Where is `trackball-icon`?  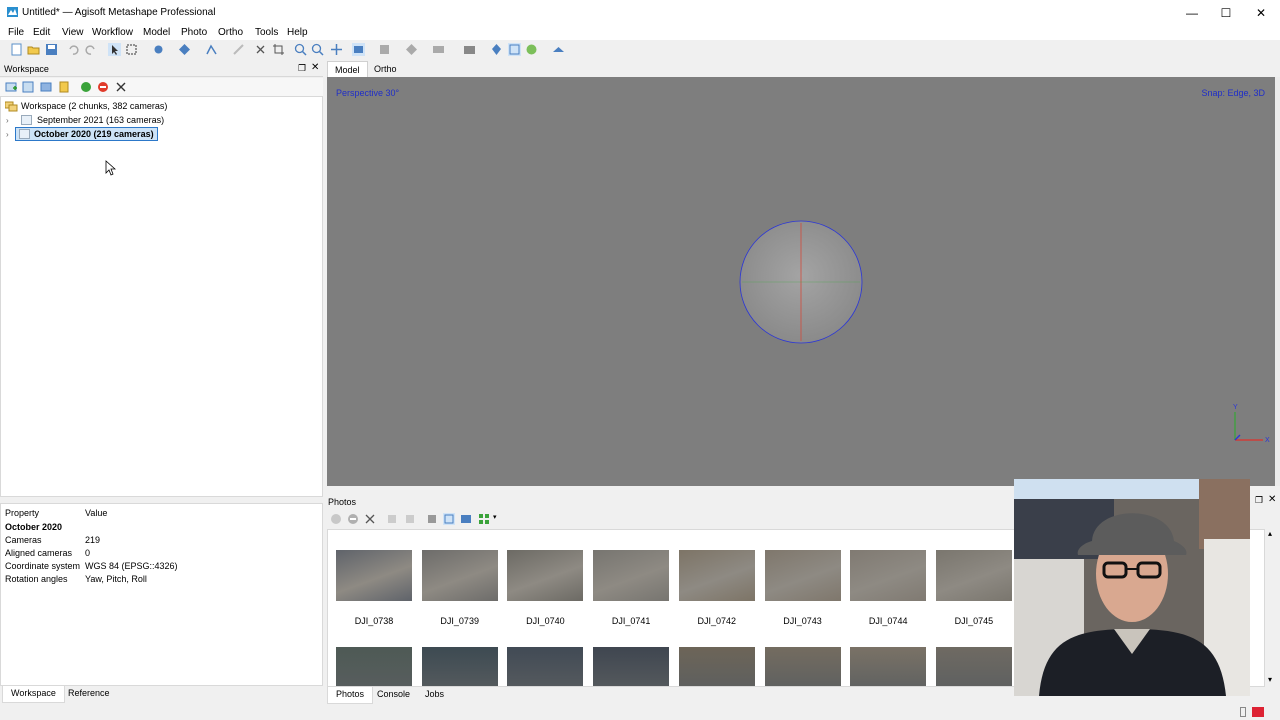
trackball-icon is located at coordinates (801, 282).